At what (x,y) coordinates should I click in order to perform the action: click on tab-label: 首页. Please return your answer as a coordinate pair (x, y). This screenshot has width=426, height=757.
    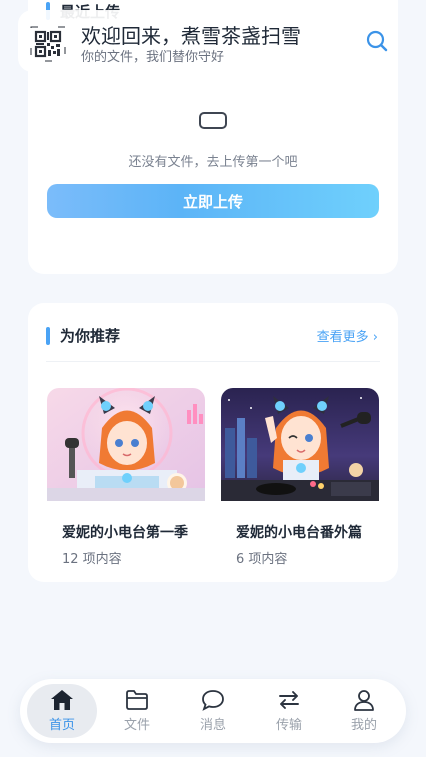
    Looking at the image, I should click on (61, 725).